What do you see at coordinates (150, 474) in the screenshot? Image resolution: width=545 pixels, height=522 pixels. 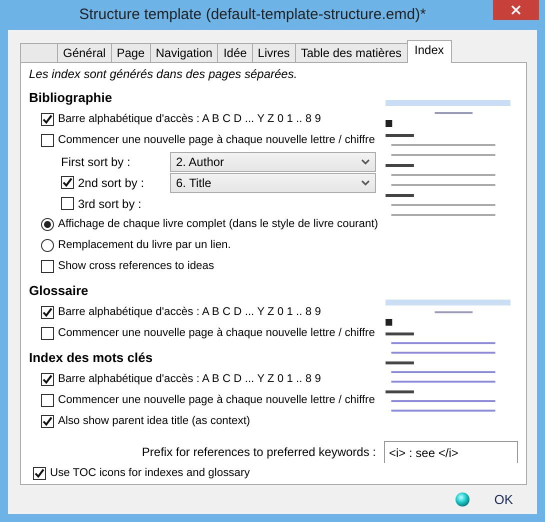 I see `option-label: Use TOC icons for indexes and glossary` at bounding box center [150, 474].